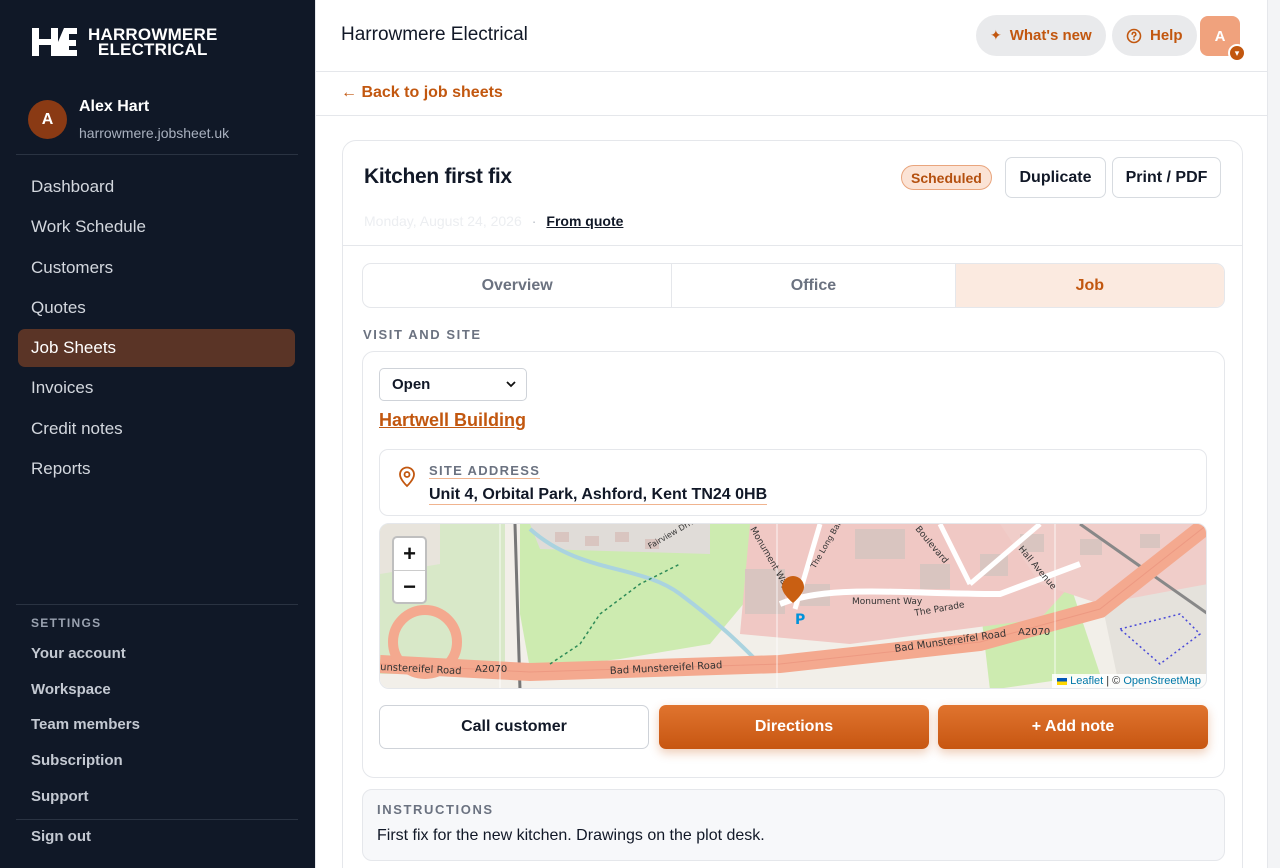 The width and height of the screenshot is (1280, 868). What do you see at coordinates (156, 348) in the screenshot?
I see `nav-item-job-sheets: Job Sheets` at bounding box center [156, 348].